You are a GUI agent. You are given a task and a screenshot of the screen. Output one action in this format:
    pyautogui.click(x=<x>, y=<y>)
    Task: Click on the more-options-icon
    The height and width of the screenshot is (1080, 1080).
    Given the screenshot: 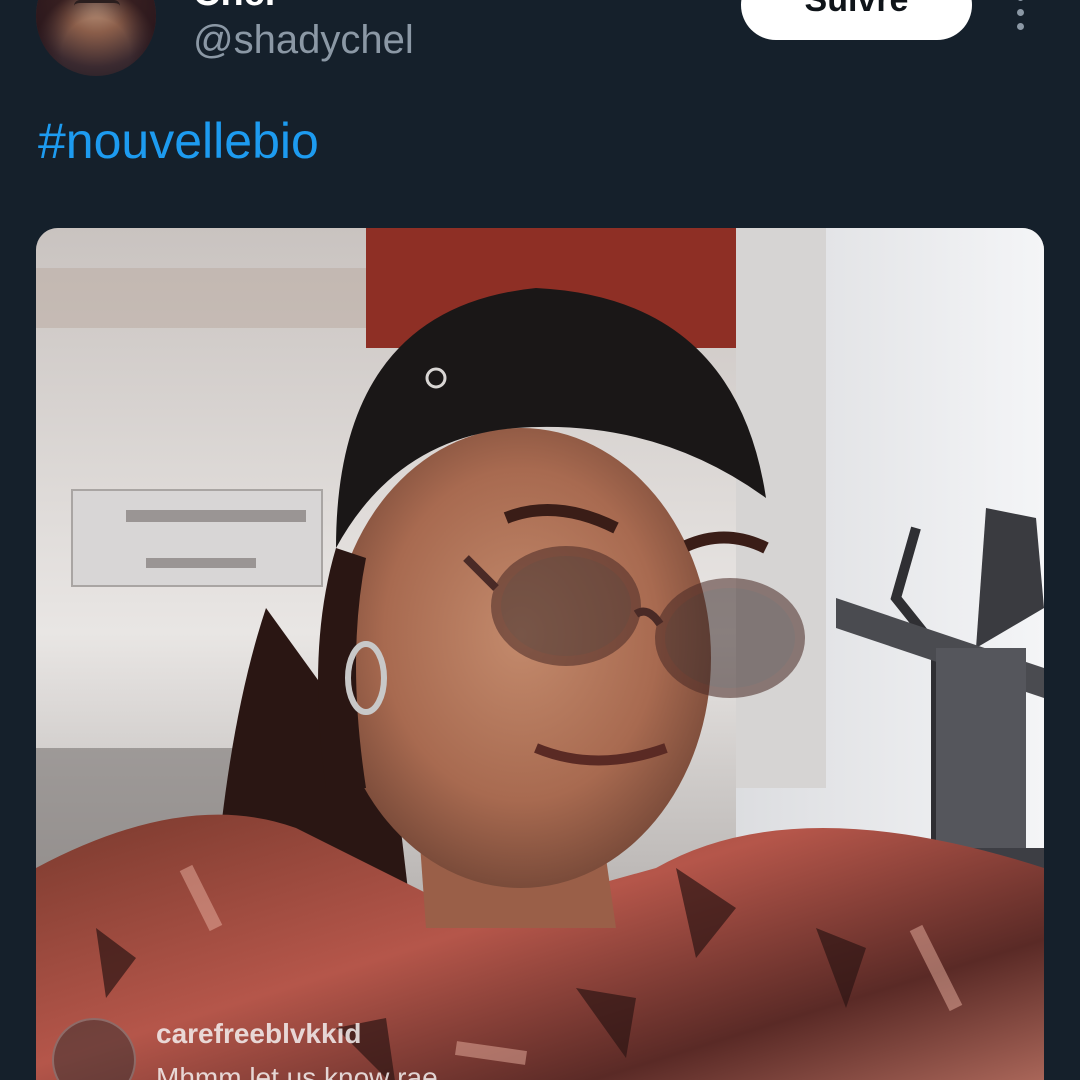 What is the action you would take?
    pyautogui.click(x=1020, y=15)
    